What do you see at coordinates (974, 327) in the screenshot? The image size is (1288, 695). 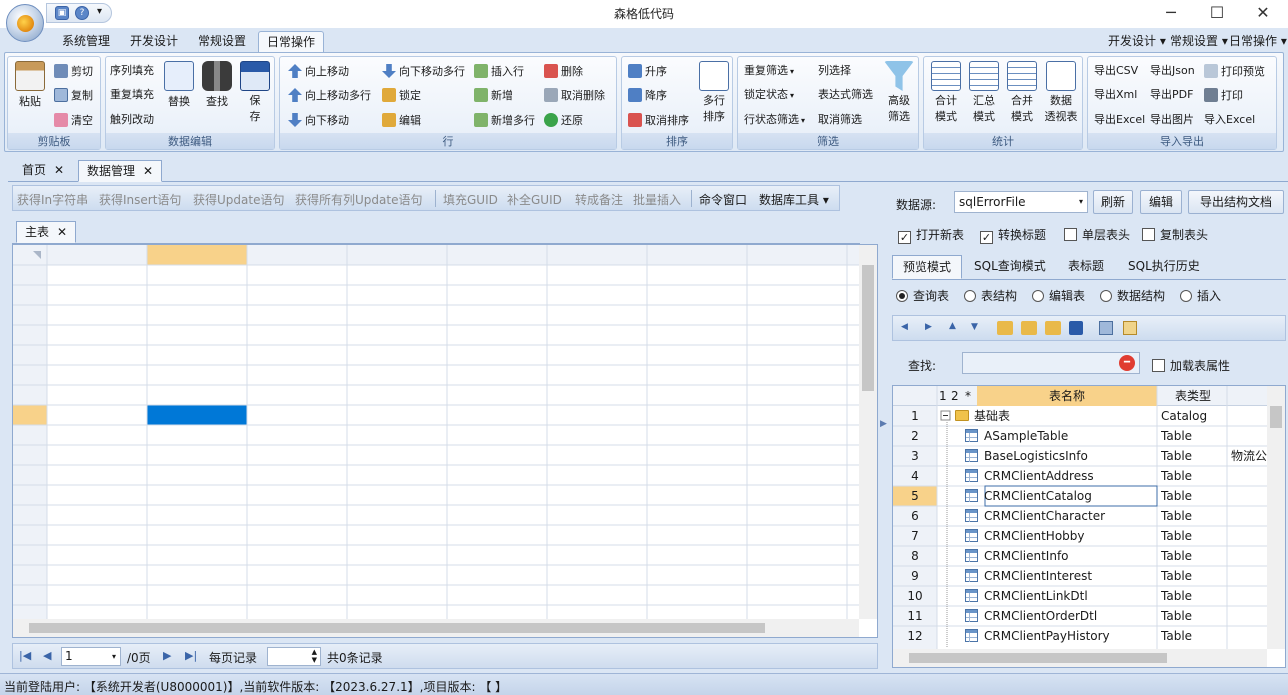 I see `move-down-icon: ▼` at bounding box center [974, 327].